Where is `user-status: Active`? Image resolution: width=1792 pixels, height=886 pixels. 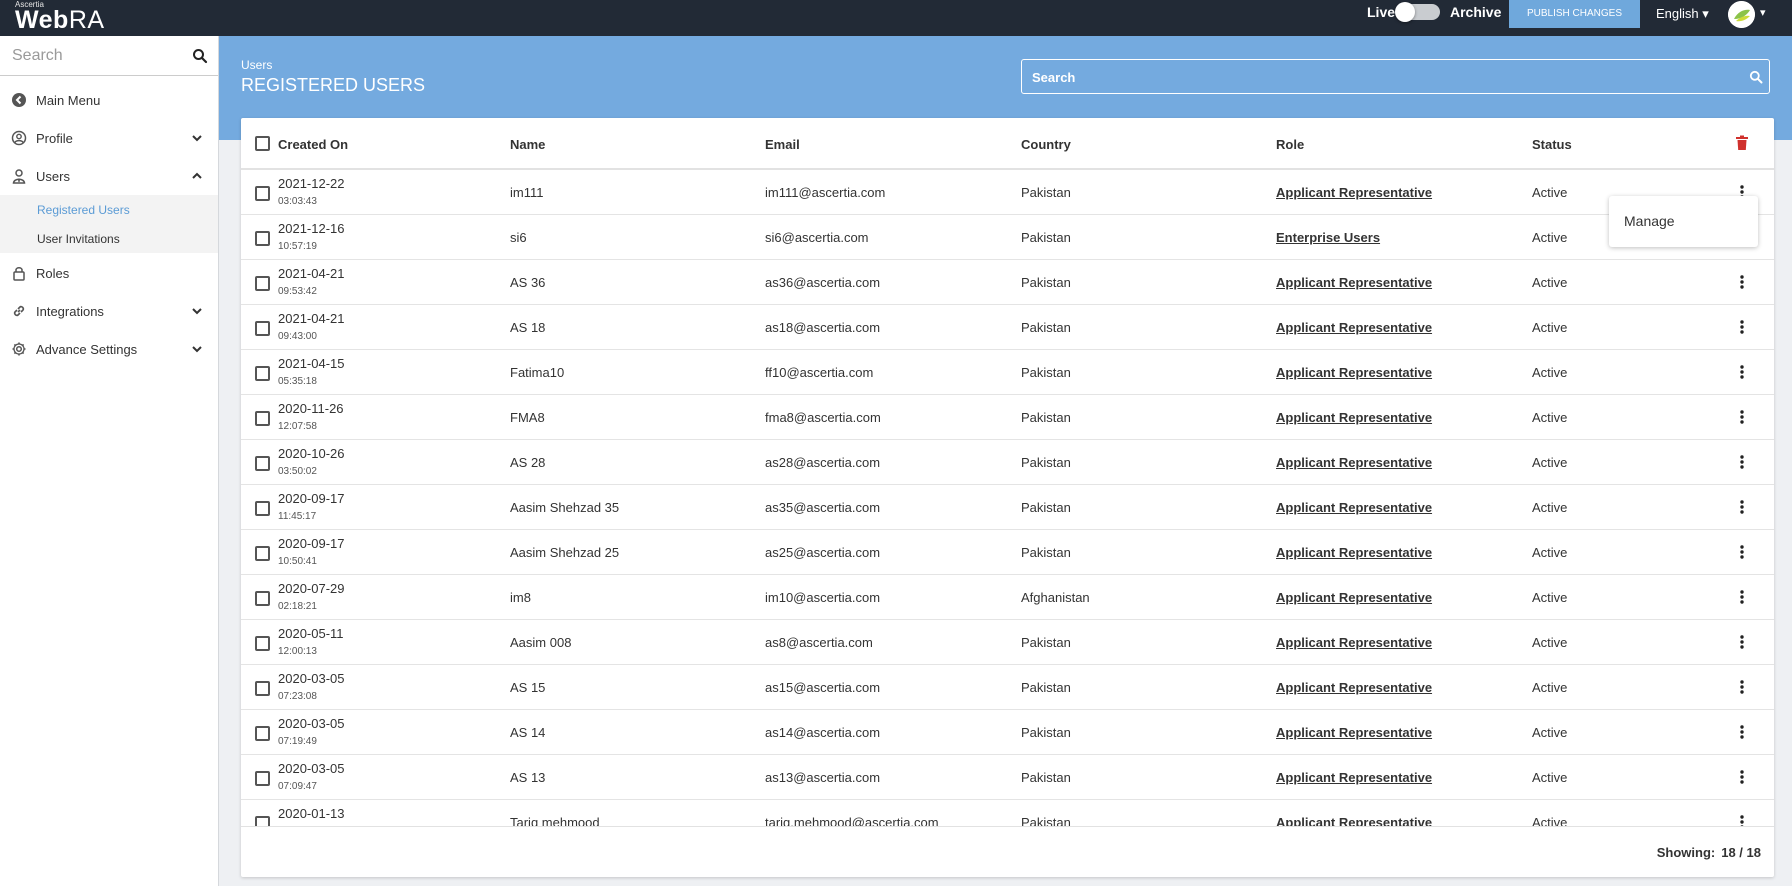
user-status: Active is located at coordinates (1550, 327).